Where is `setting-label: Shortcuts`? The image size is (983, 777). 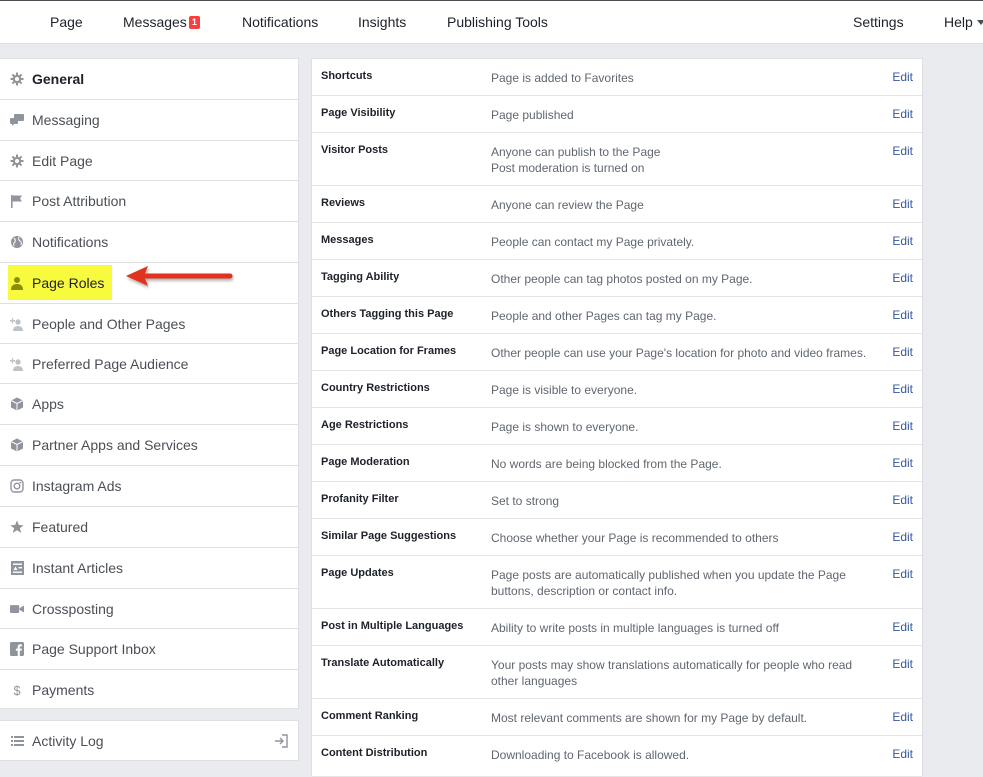 setting-label: Shortcuts is located at coordinates (347, 76).